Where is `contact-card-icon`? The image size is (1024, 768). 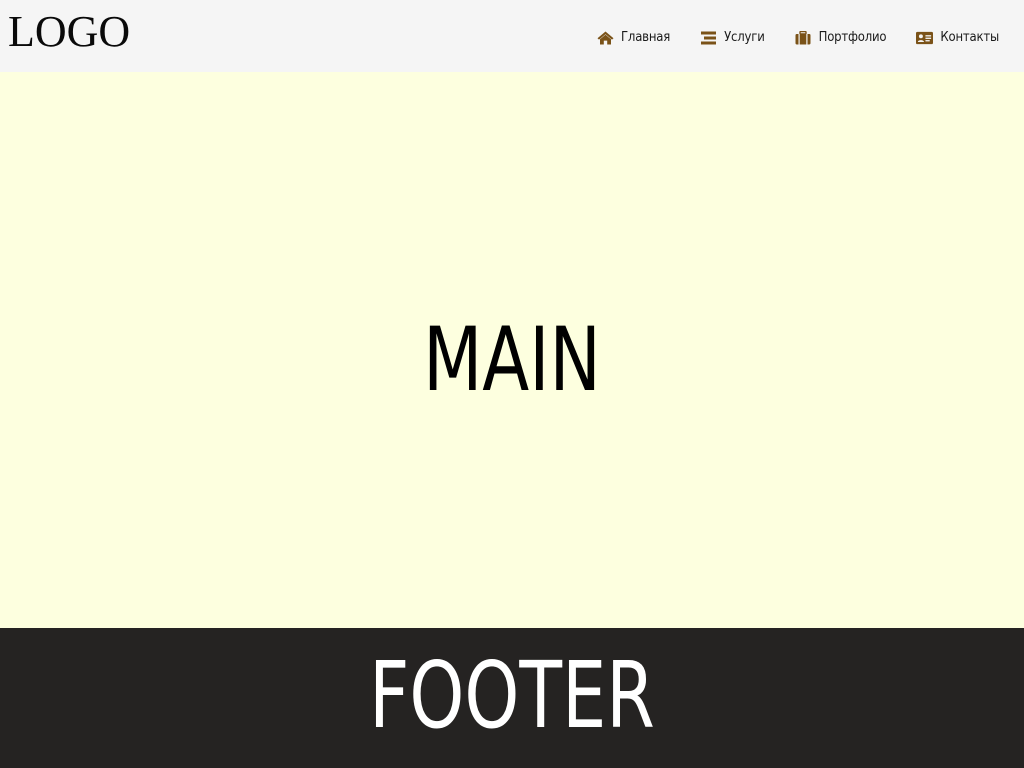 contact-card-icon is located at coordinates (925, 38).